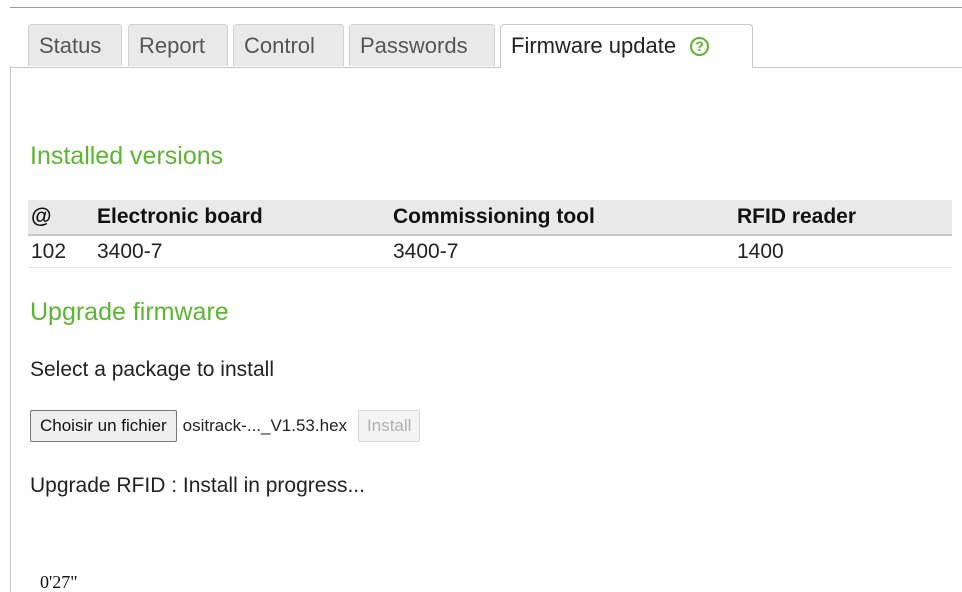 The height and width of the screenshot is (592, 962). What do you see at coordinates (129, 312) in the screenshot?
I see `upgrade-firmware-title: Upgrade firmware` at bounding box center [129, 312].